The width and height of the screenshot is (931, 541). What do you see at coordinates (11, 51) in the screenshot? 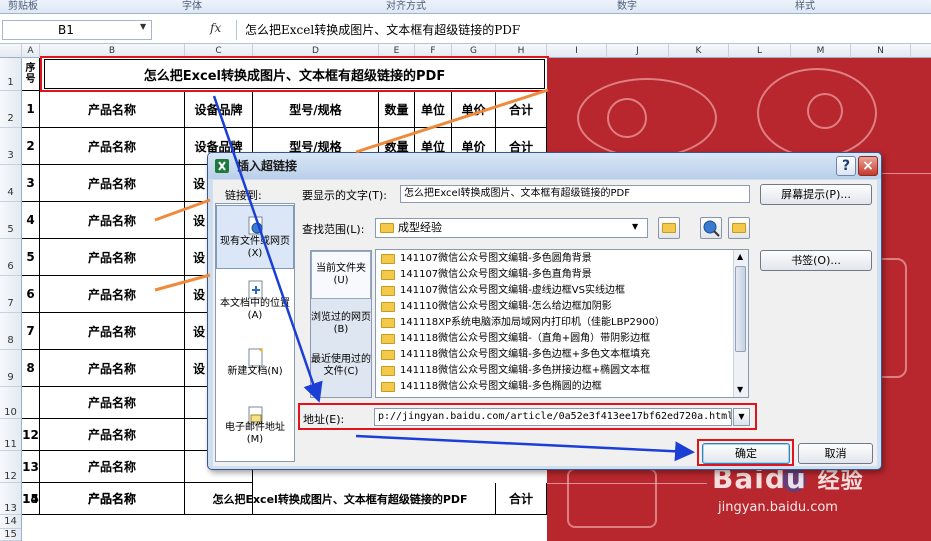
I see `select-all-corner` at bounding box center [11, 51].